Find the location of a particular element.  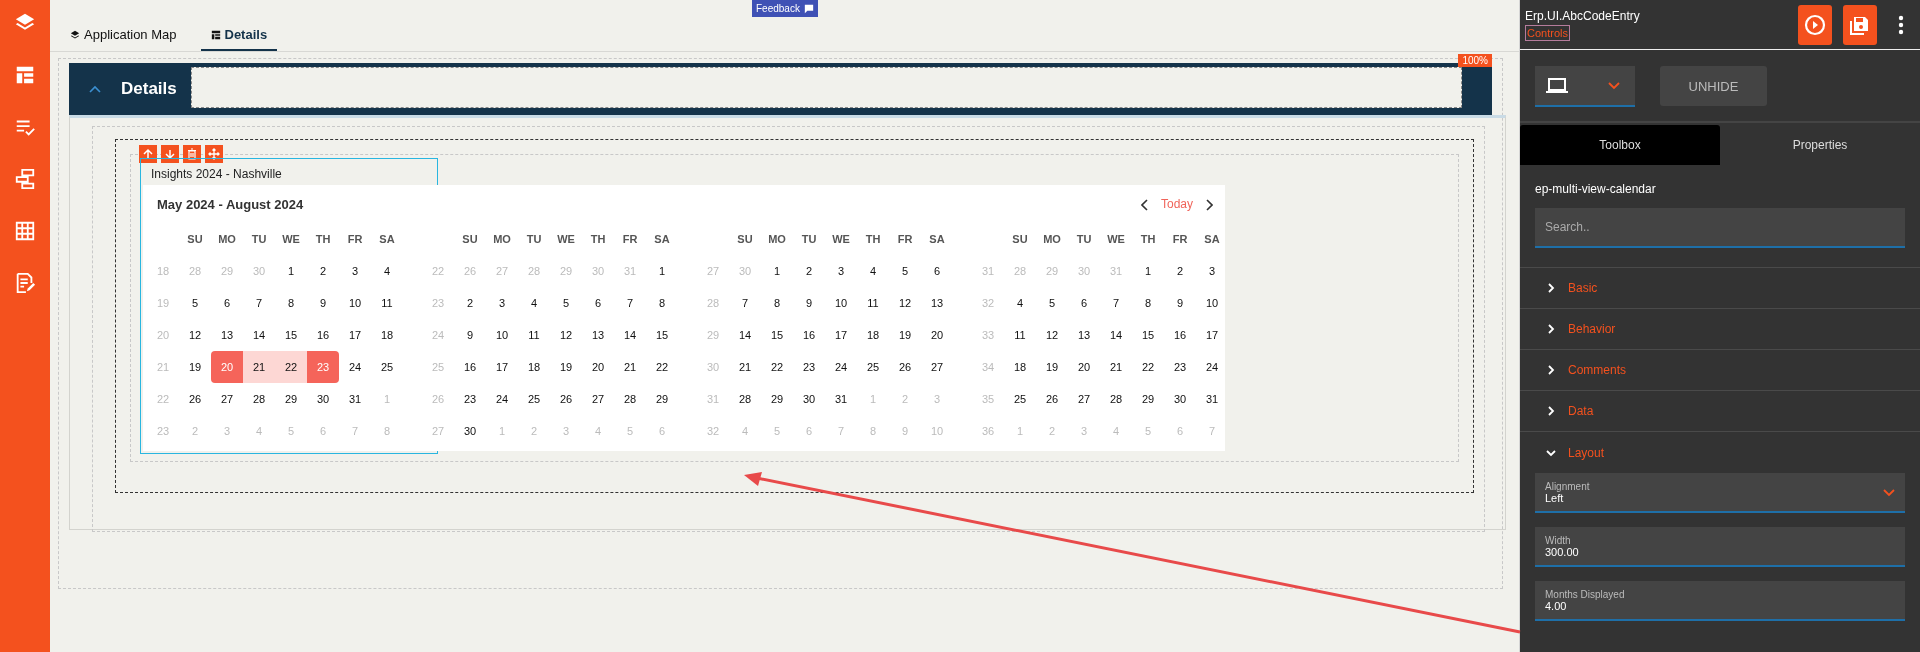

property-field: Months Displayed 4.00 is located at coordinates (1720, 601).